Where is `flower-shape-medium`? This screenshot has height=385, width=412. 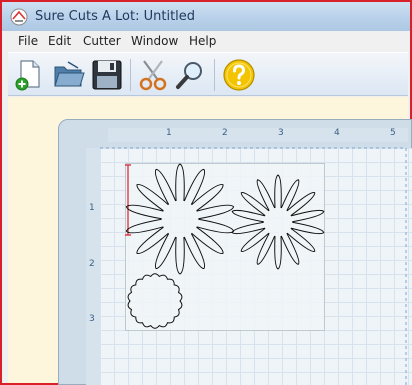 flower-shape-medium is located at coordinates (278, 222).